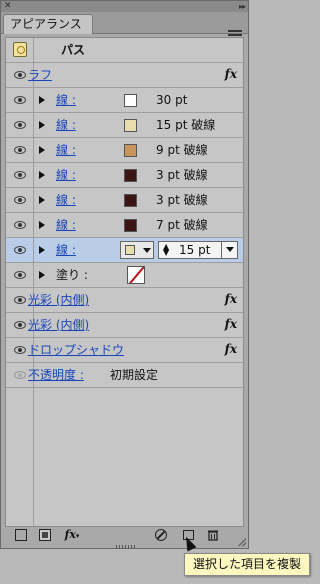 The width and height of the screenshot is (320, 584). I want to click on list-item-stroke: 線 : 7 pt 破線, so click(124, 225).